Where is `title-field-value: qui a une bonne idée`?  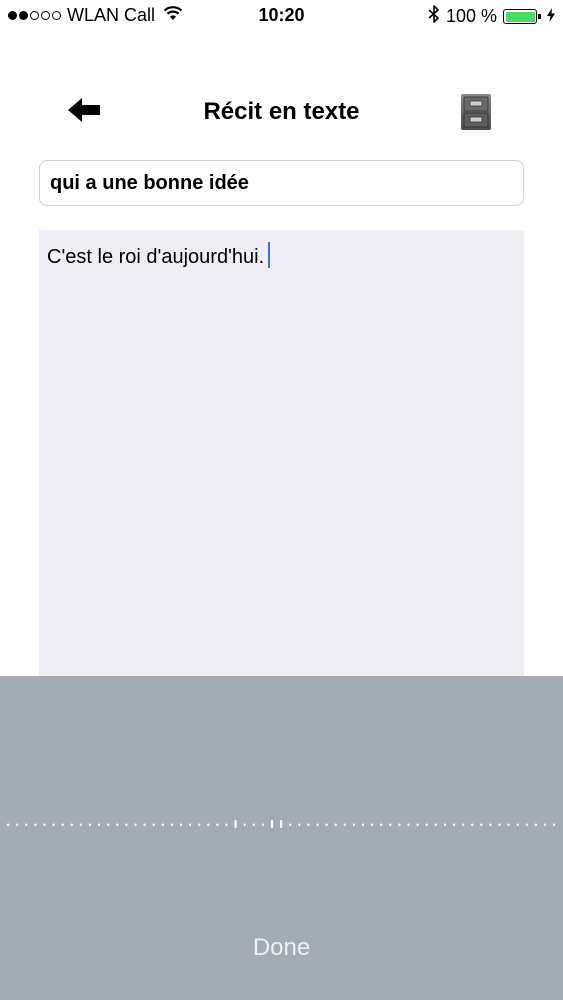
title-field-value: qui a une bonne idée is located at coordinates (149, 182).